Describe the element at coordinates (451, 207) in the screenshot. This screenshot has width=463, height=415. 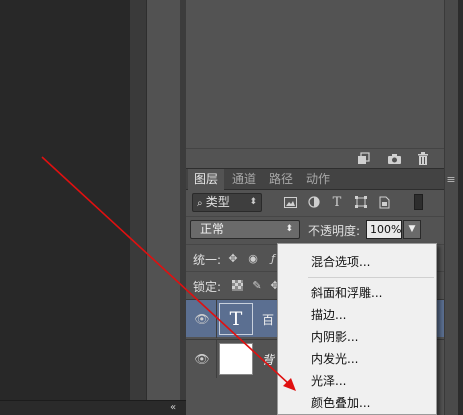
I see `panel-scrollbar` at that location.